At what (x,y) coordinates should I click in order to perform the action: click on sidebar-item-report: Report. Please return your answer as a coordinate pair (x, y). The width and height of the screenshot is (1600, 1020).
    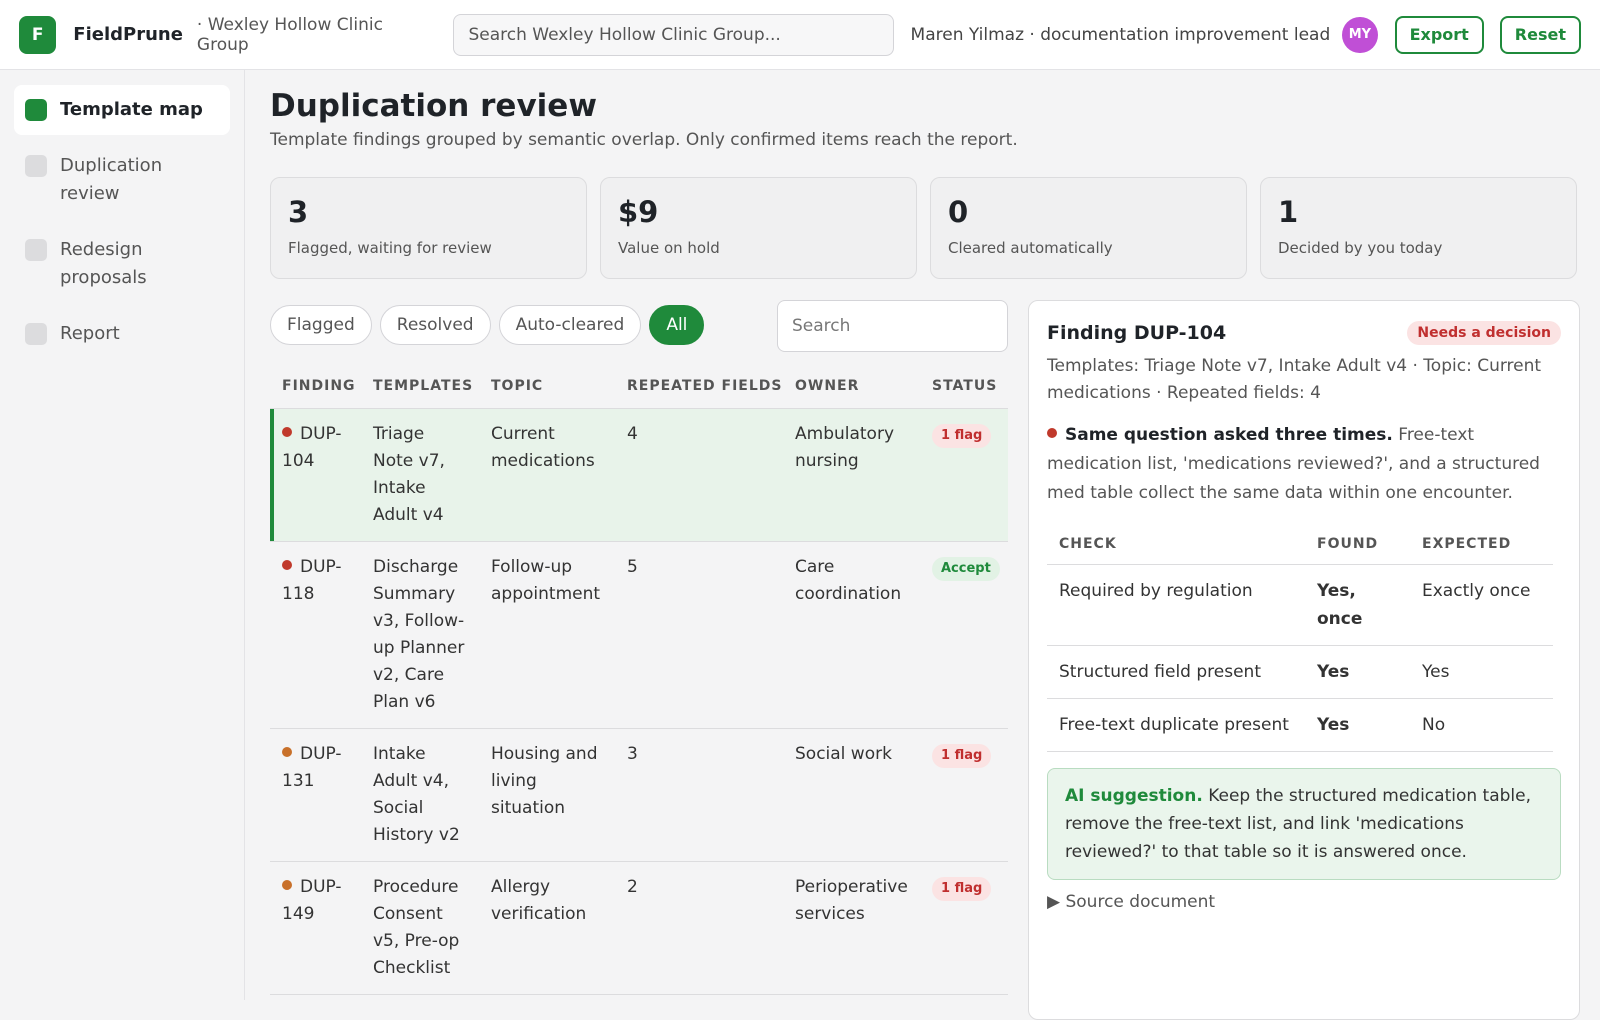
    Looking at the image, I should click on (122, 334).